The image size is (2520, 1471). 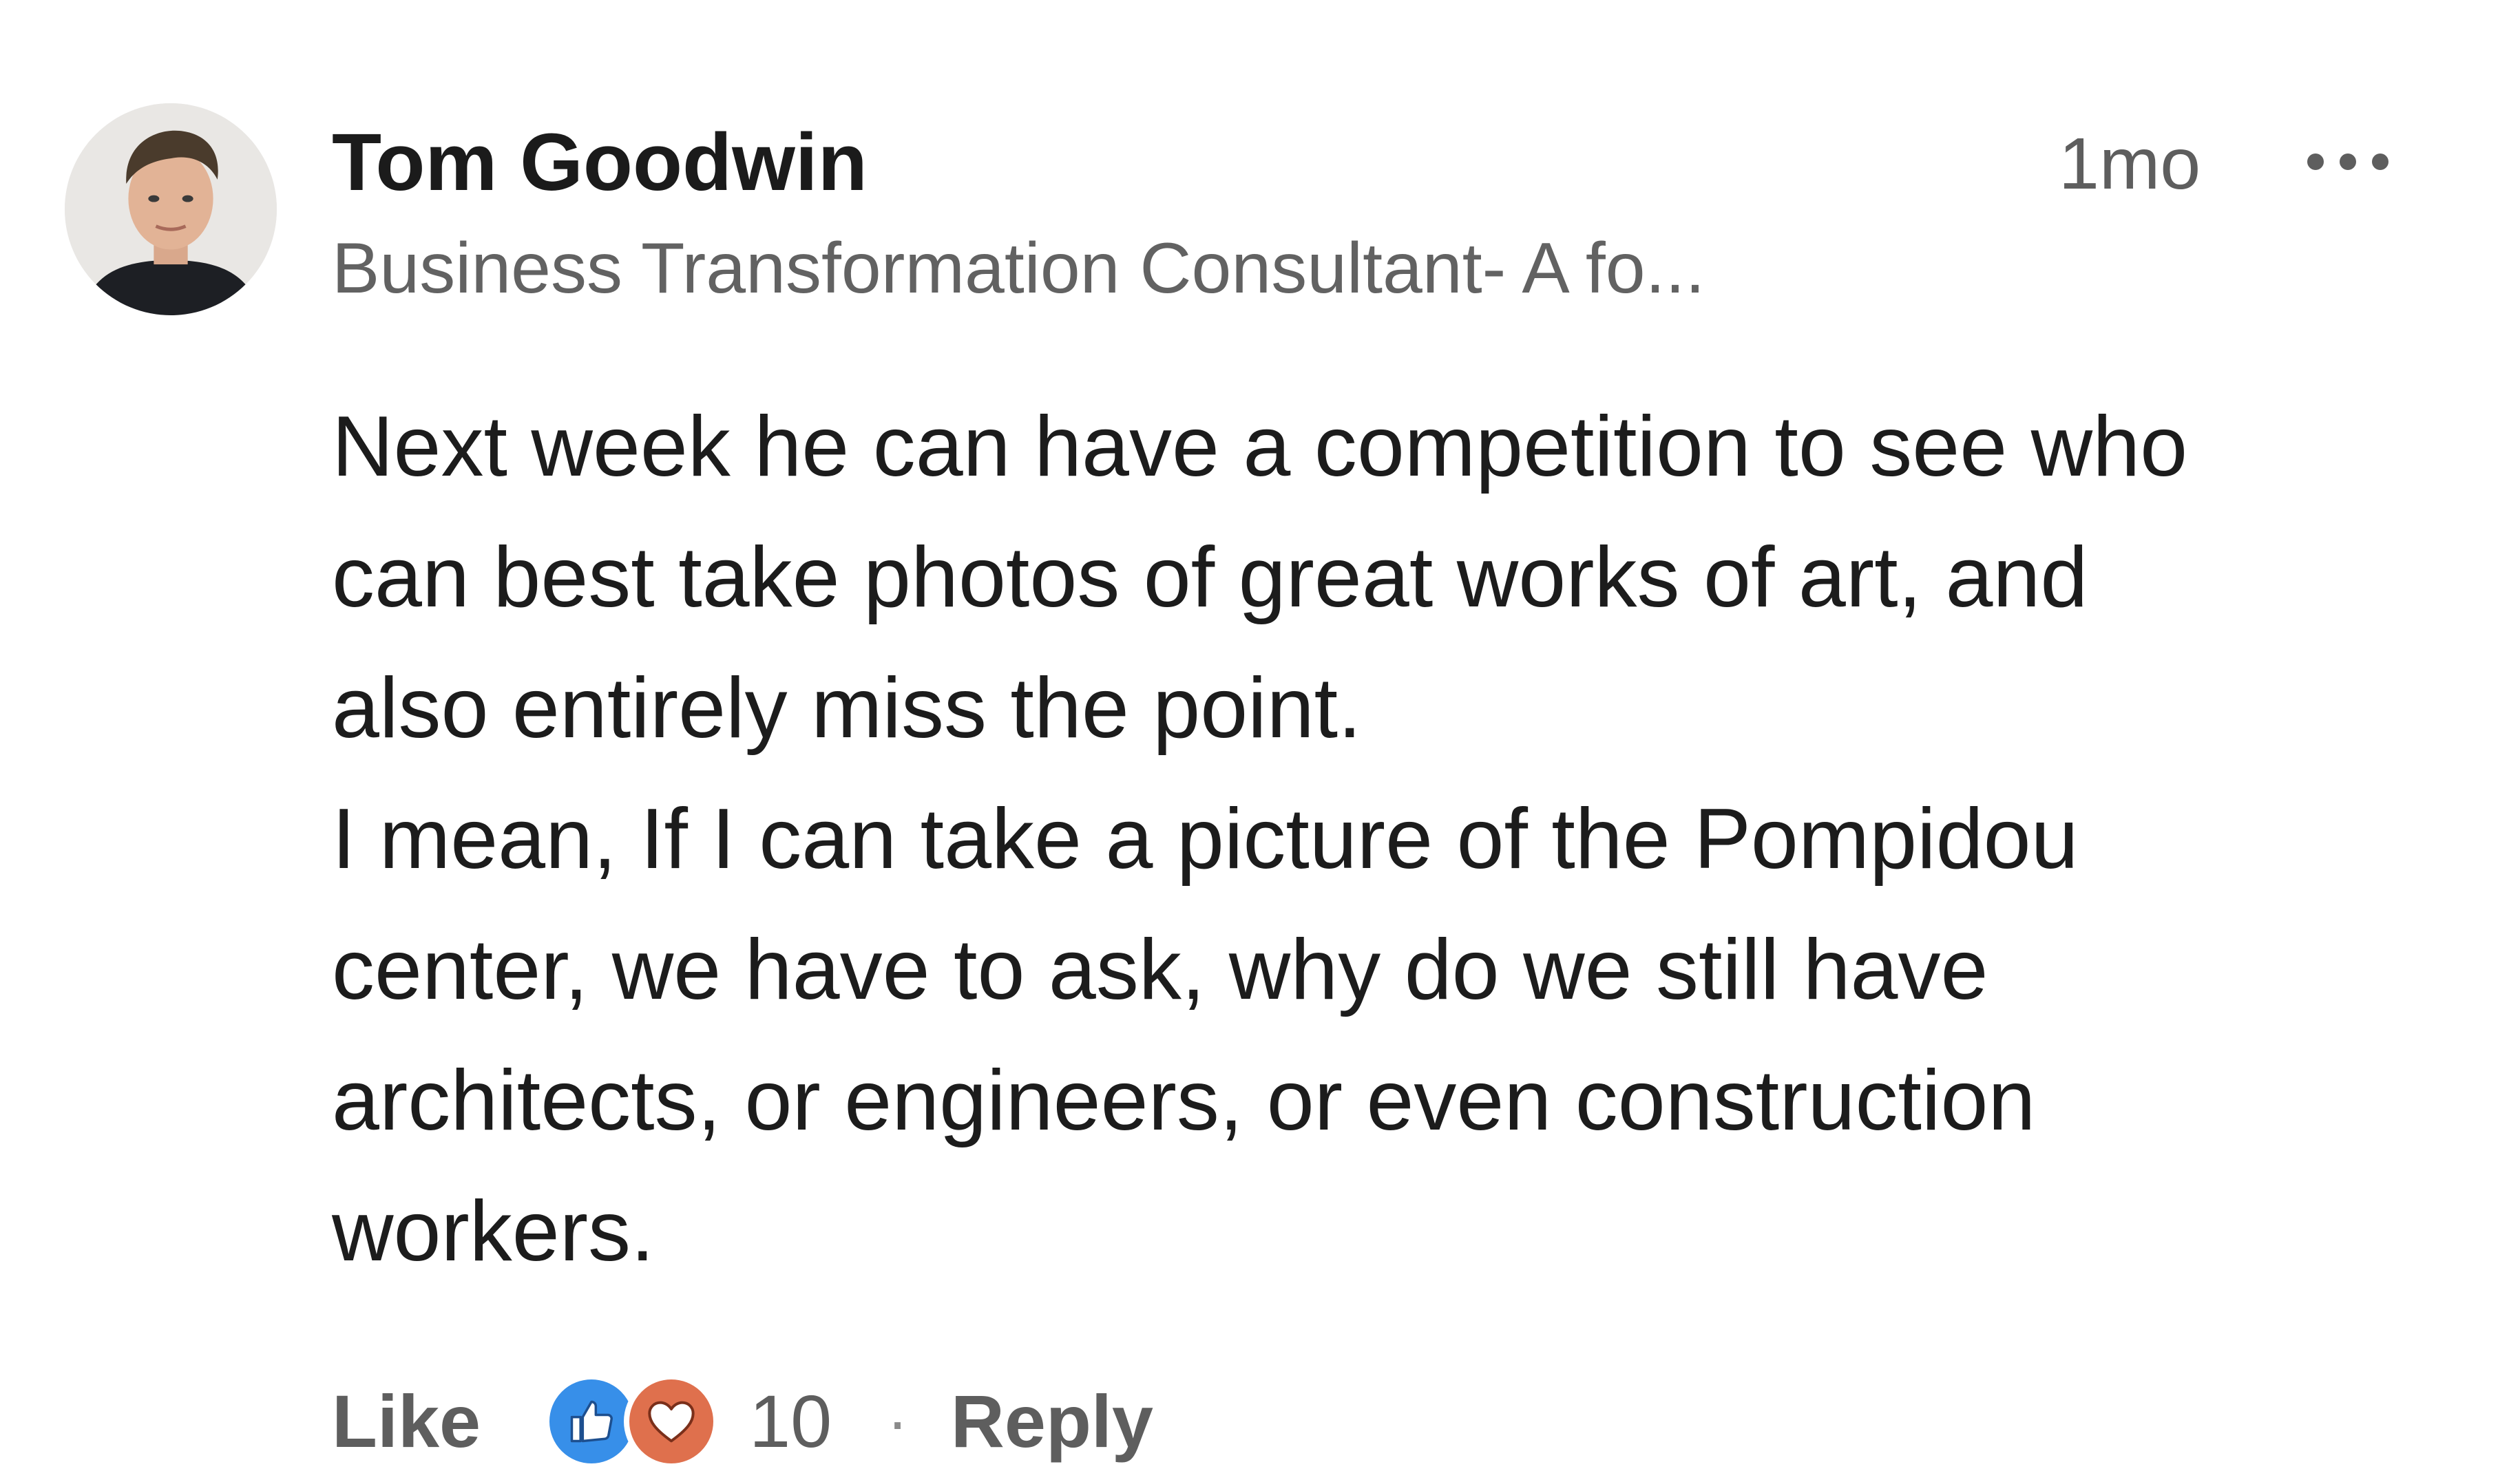 I want to click on reaction-count: 10, so click(x=790, y=1421).